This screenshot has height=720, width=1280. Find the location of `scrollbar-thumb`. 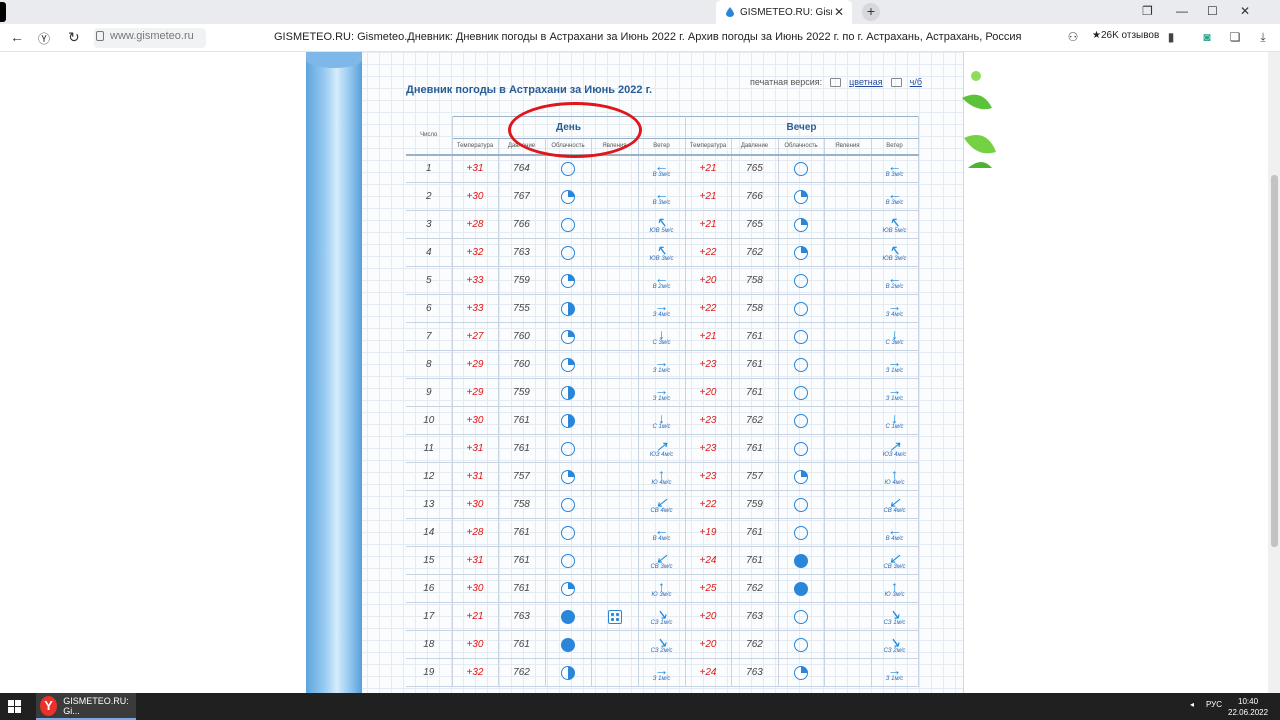

scrollbar-thumb is located at coordinates (1274, 361).